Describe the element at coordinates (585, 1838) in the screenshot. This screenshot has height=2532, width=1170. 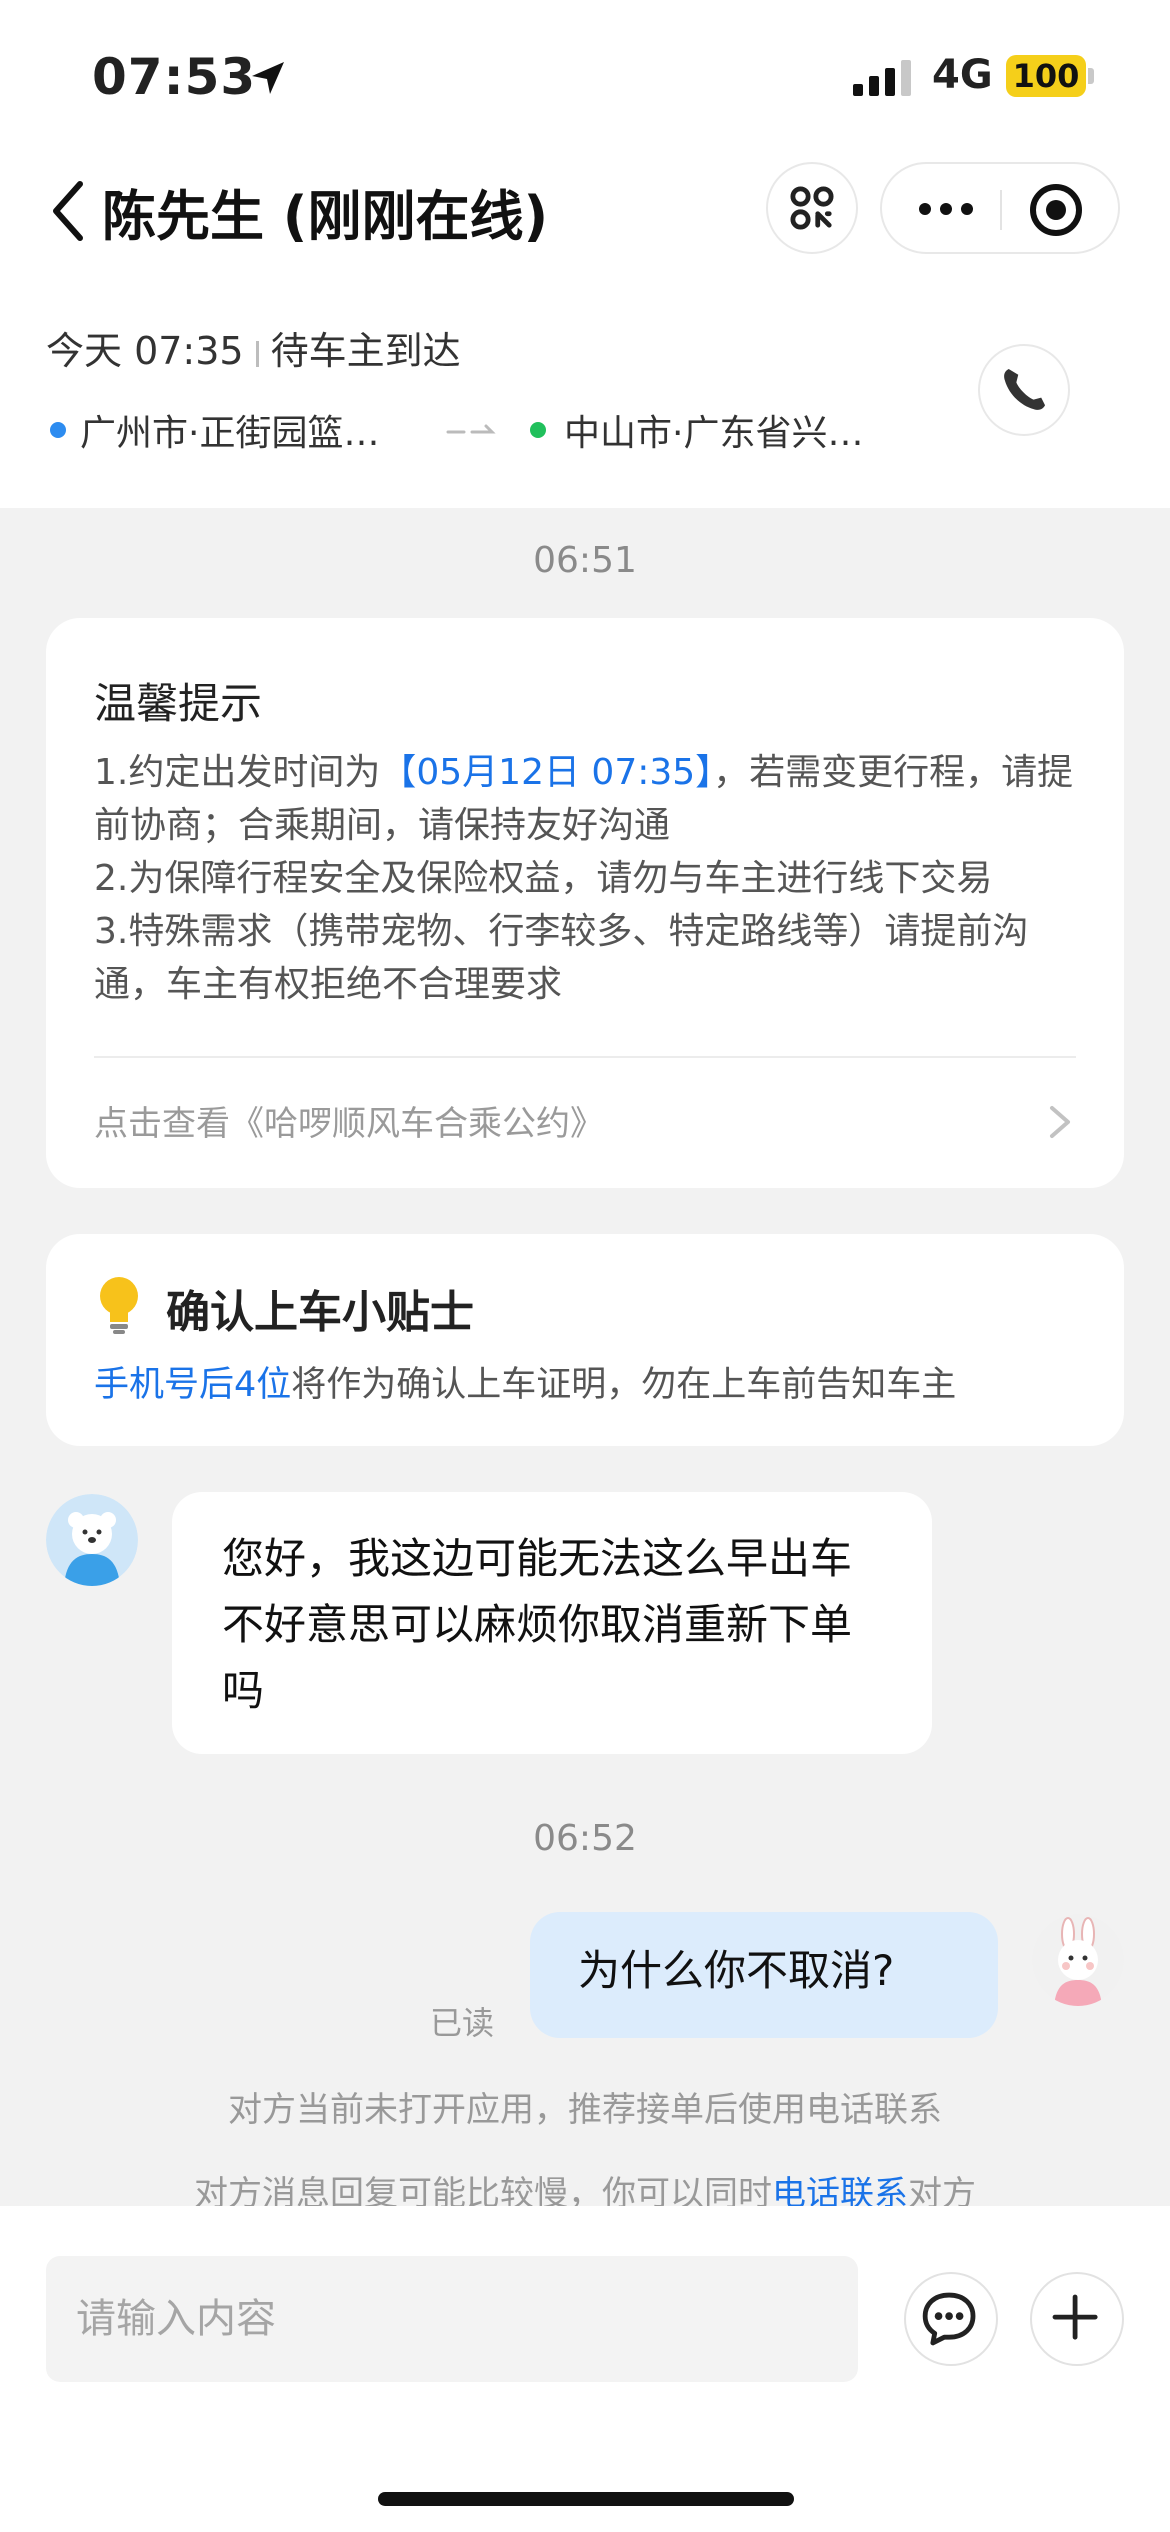
I see `timestamp: 06:52` at that location.